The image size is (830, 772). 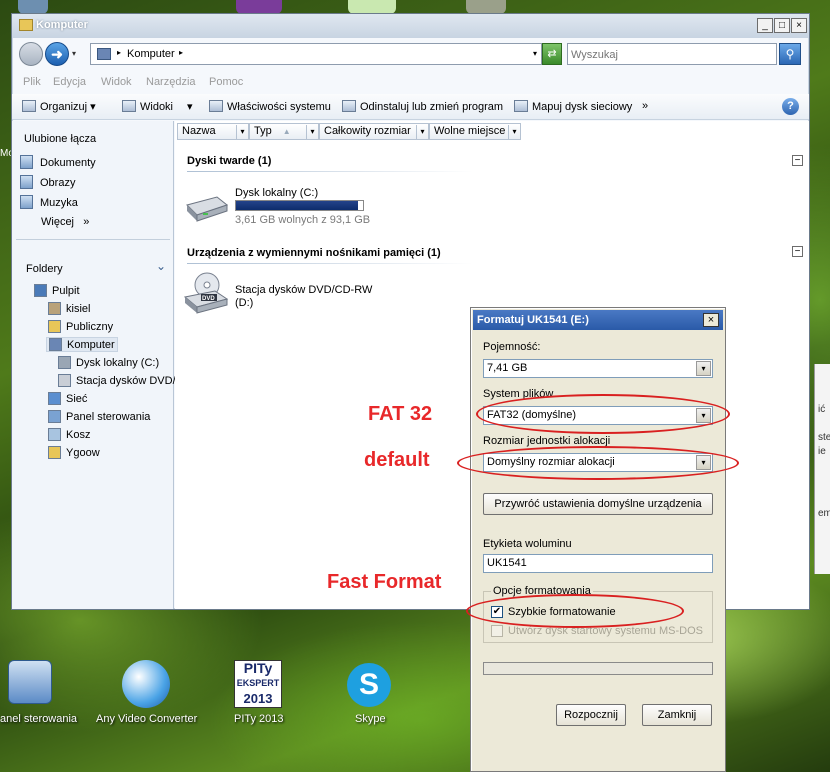 I want to click on column-label: Typ, so click(x=263, y=131).